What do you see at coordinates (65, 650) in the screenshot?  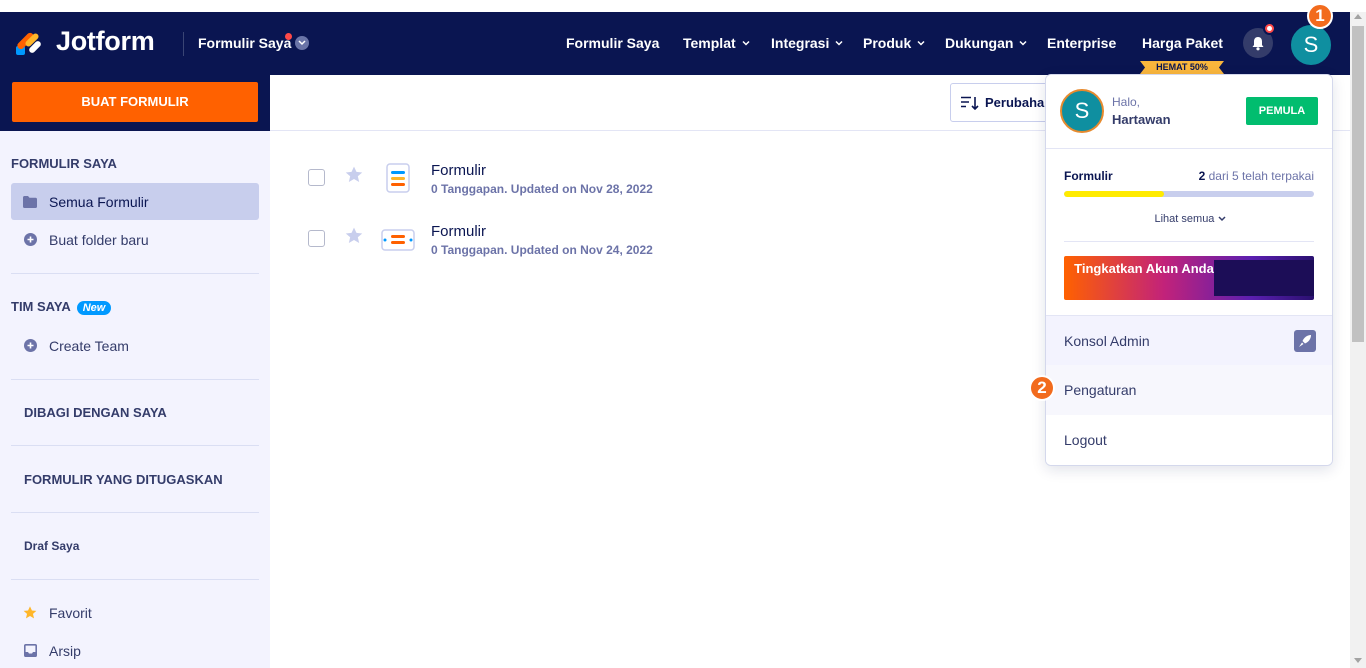 I see `sidebar-item-label: Arsip` at bounding box center [65, 650].